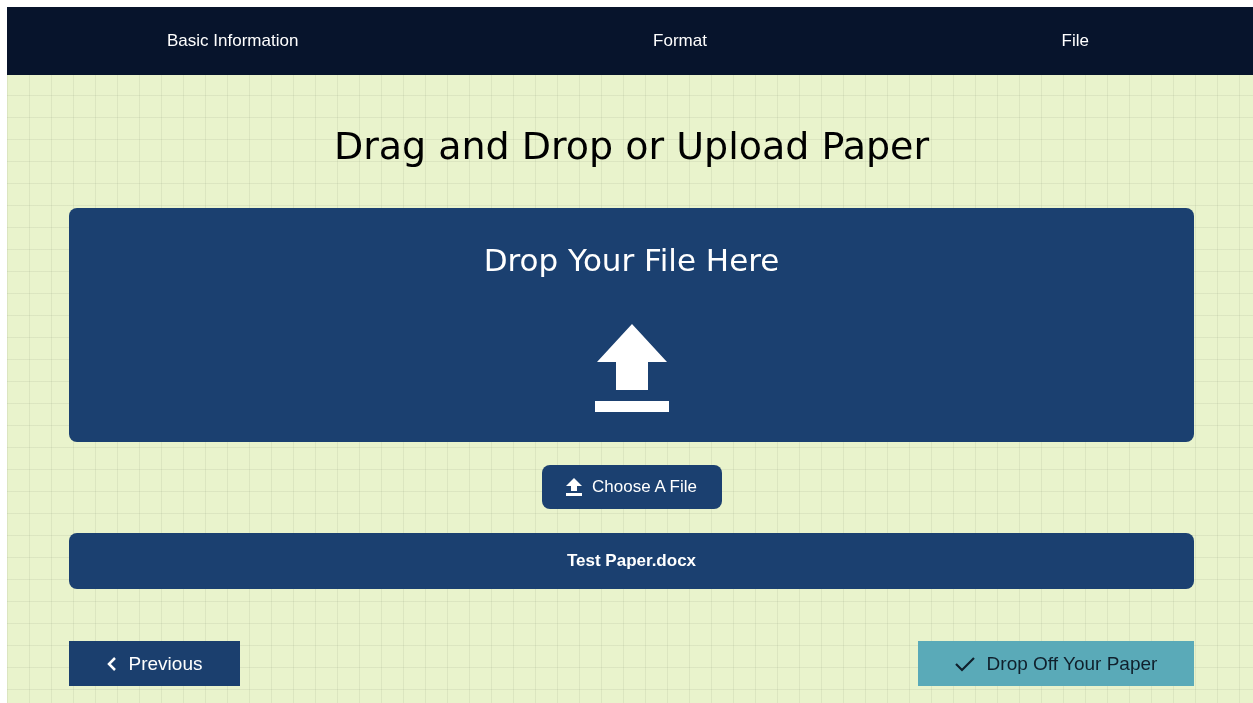 This screenshot has height=703, width=1253. I want to click on chevron-left-icon, so click(111, 663).